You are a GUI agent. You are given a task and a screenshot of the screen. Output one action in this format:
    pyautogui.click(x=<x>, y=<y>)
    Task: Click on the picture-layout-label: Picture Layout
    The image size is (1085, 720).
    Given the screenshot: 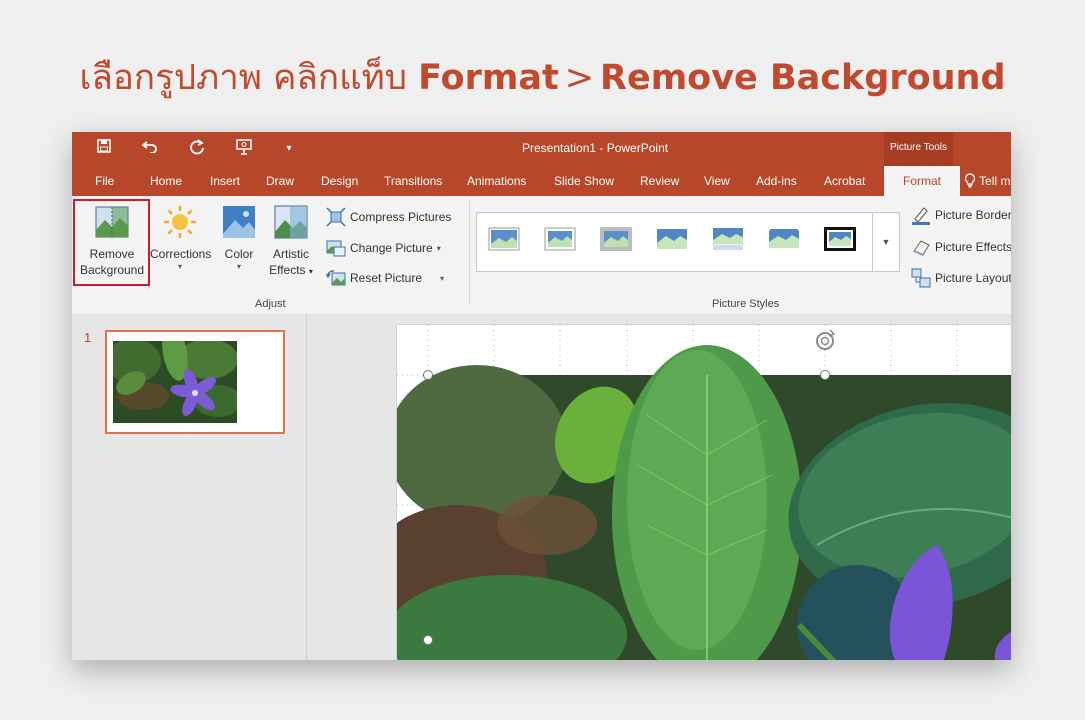 What is the action you would take?
    pyautogui.click(x=973, y=278)
    